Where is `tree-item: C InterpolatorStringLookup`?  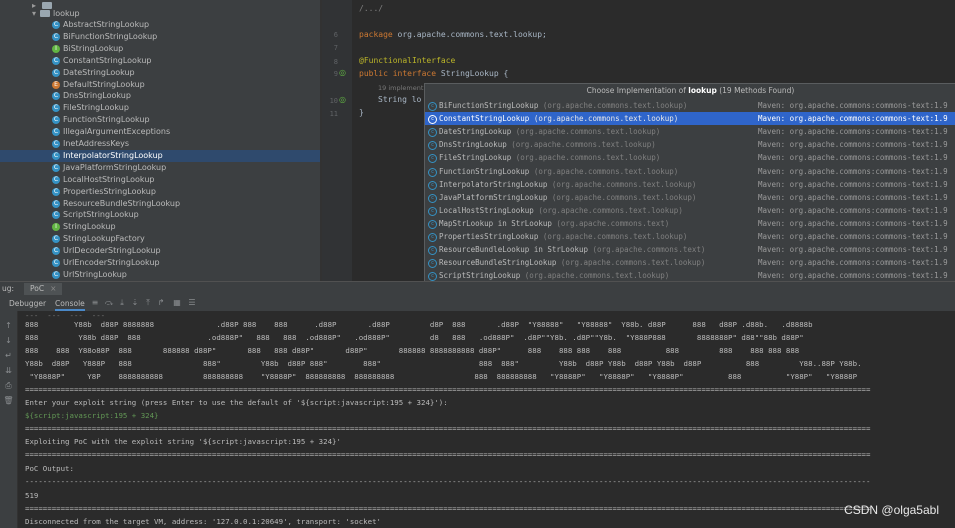
tree-item: C InterpolatorStringLookup is located at coordinates (160, 155).